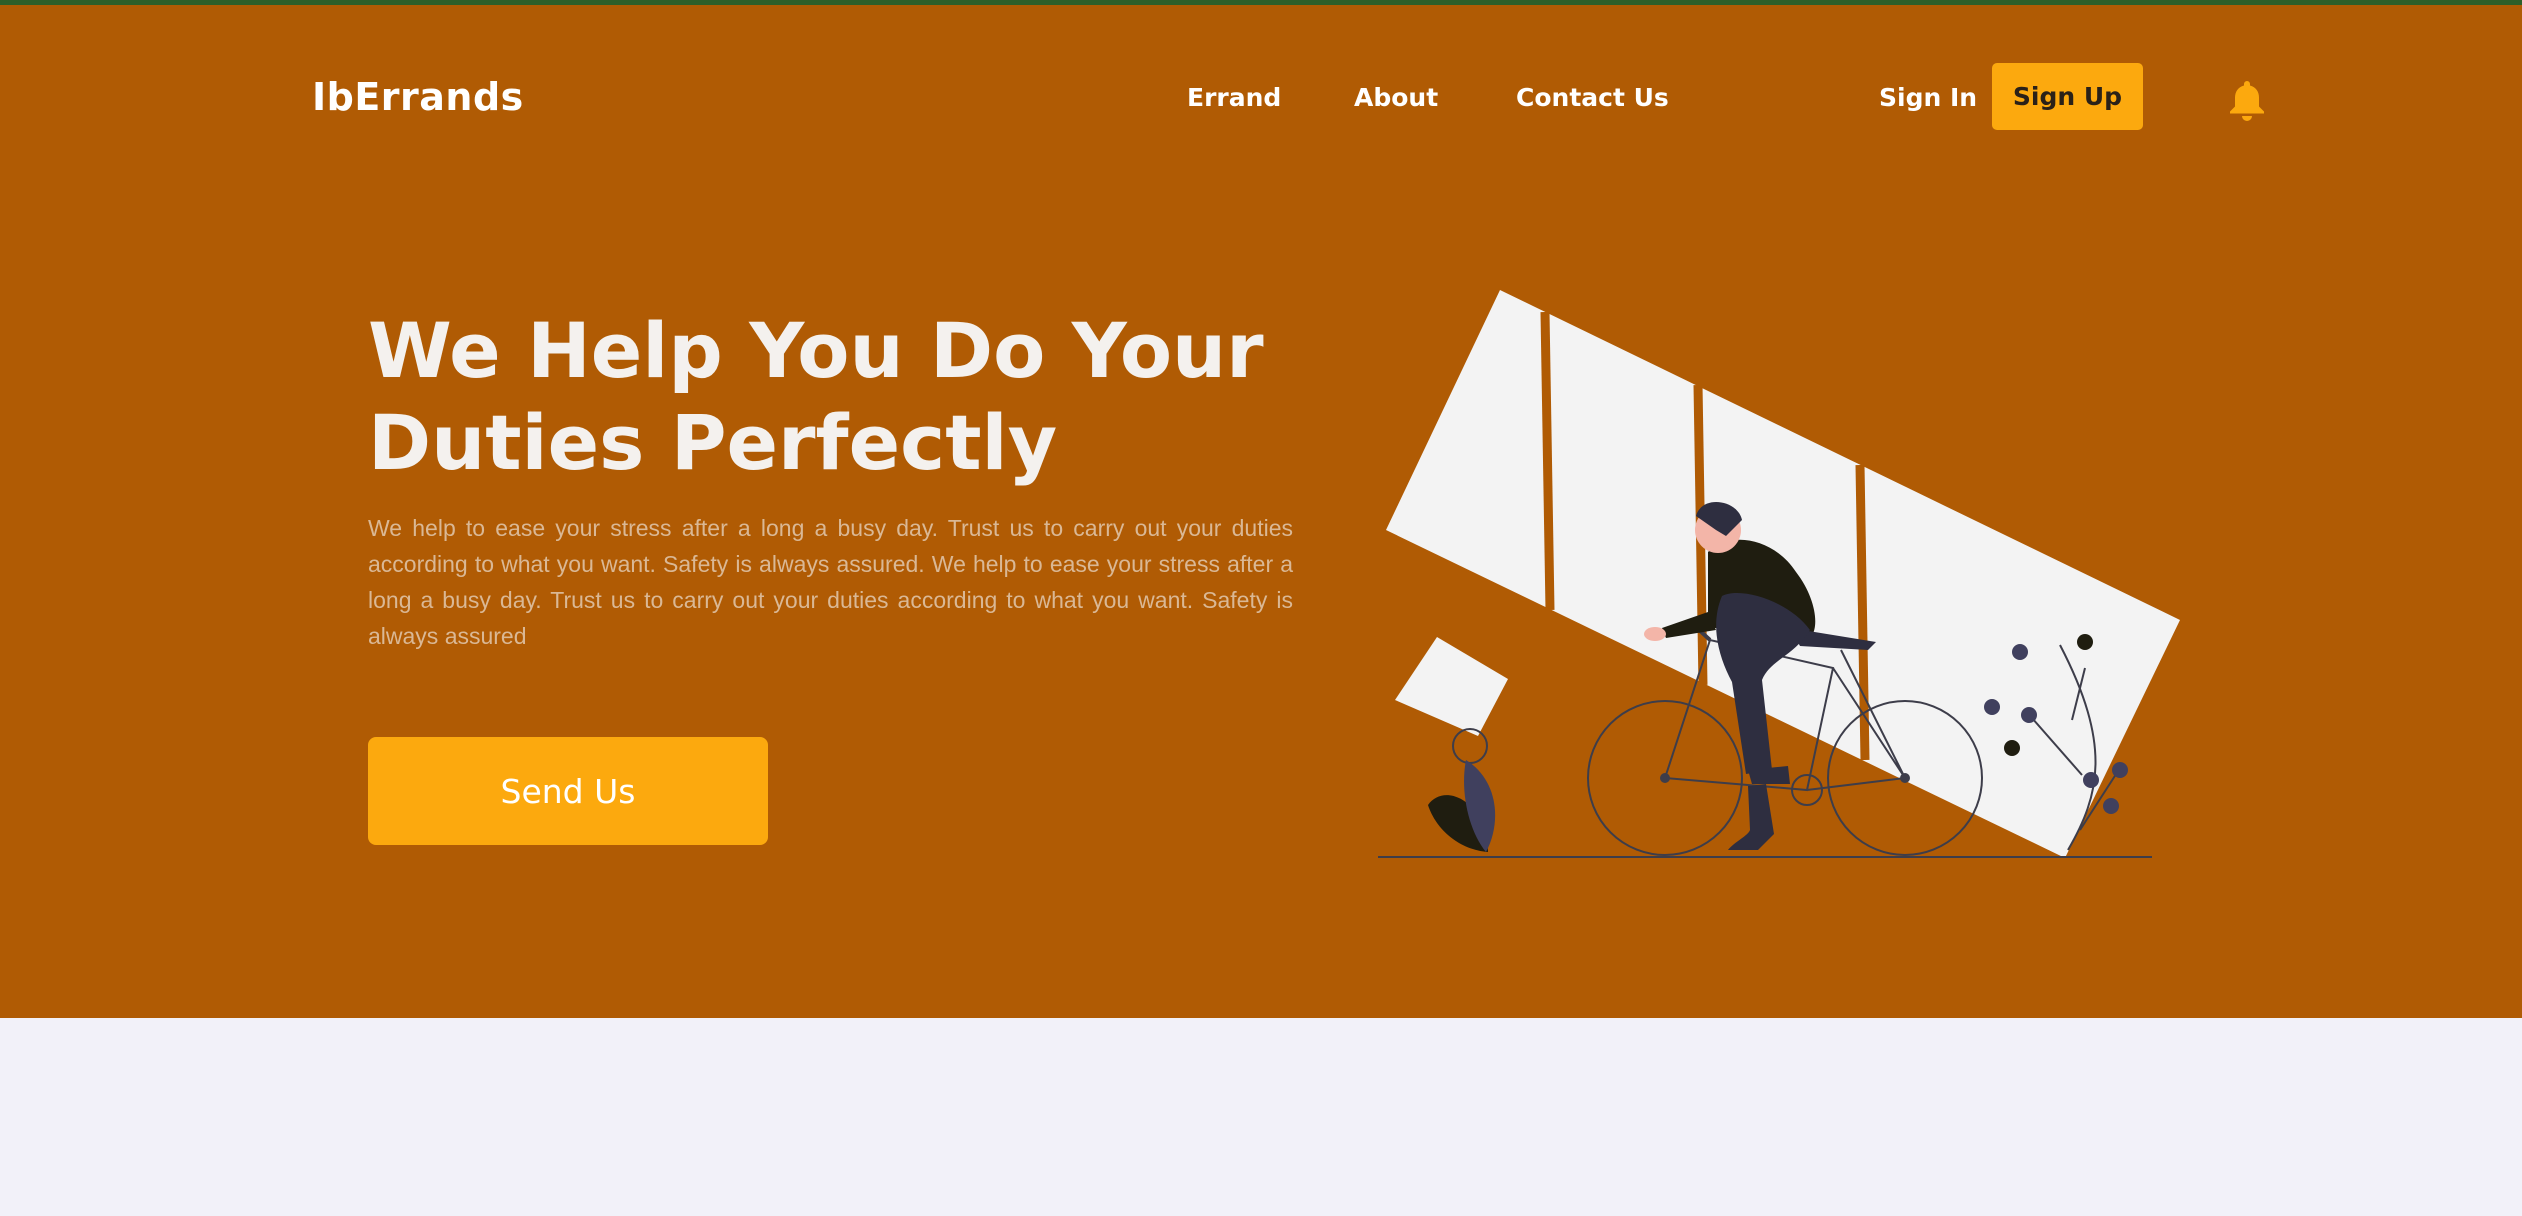 This screenshot has height=1216, width=2522. I want to click on nav-item-errand: Errand, so click(1234, 97).